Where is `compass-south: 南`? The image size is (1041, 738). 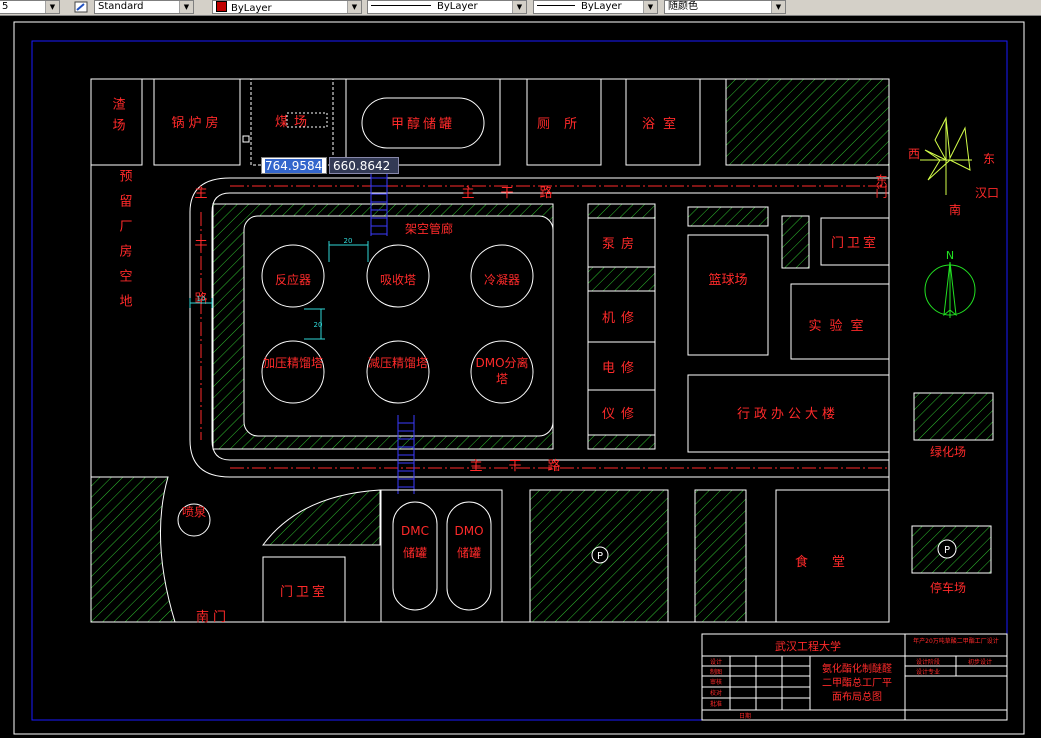 compass-south: 南 is located at coordinates (955, 209).